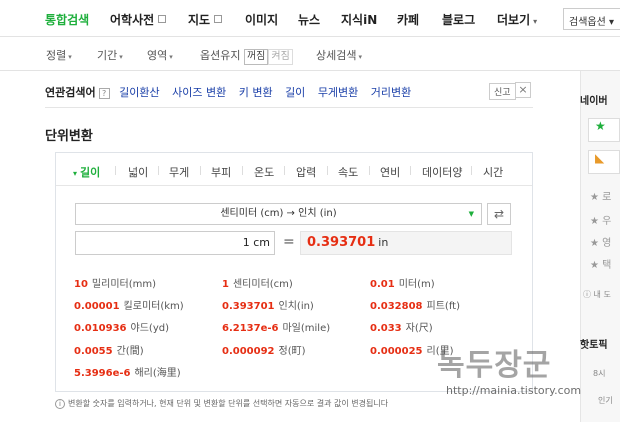 Image resolution: width=620 pixels, height=422 pixels. Describe the element at coordinates (607, 243) in the screenshot. I see `right-panel-row-label: 영` at that location.